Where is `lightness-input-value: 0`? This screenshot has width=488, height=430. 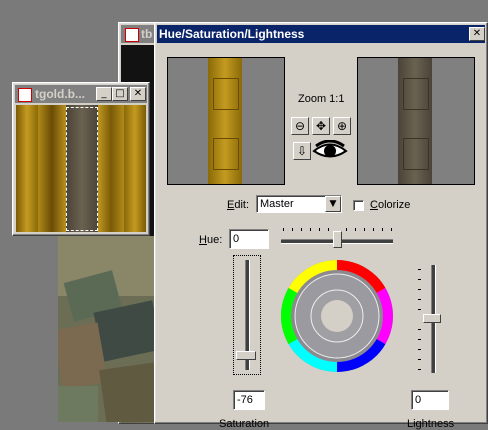 lightness-input-value: 0 is located at coordinates (418, 400).